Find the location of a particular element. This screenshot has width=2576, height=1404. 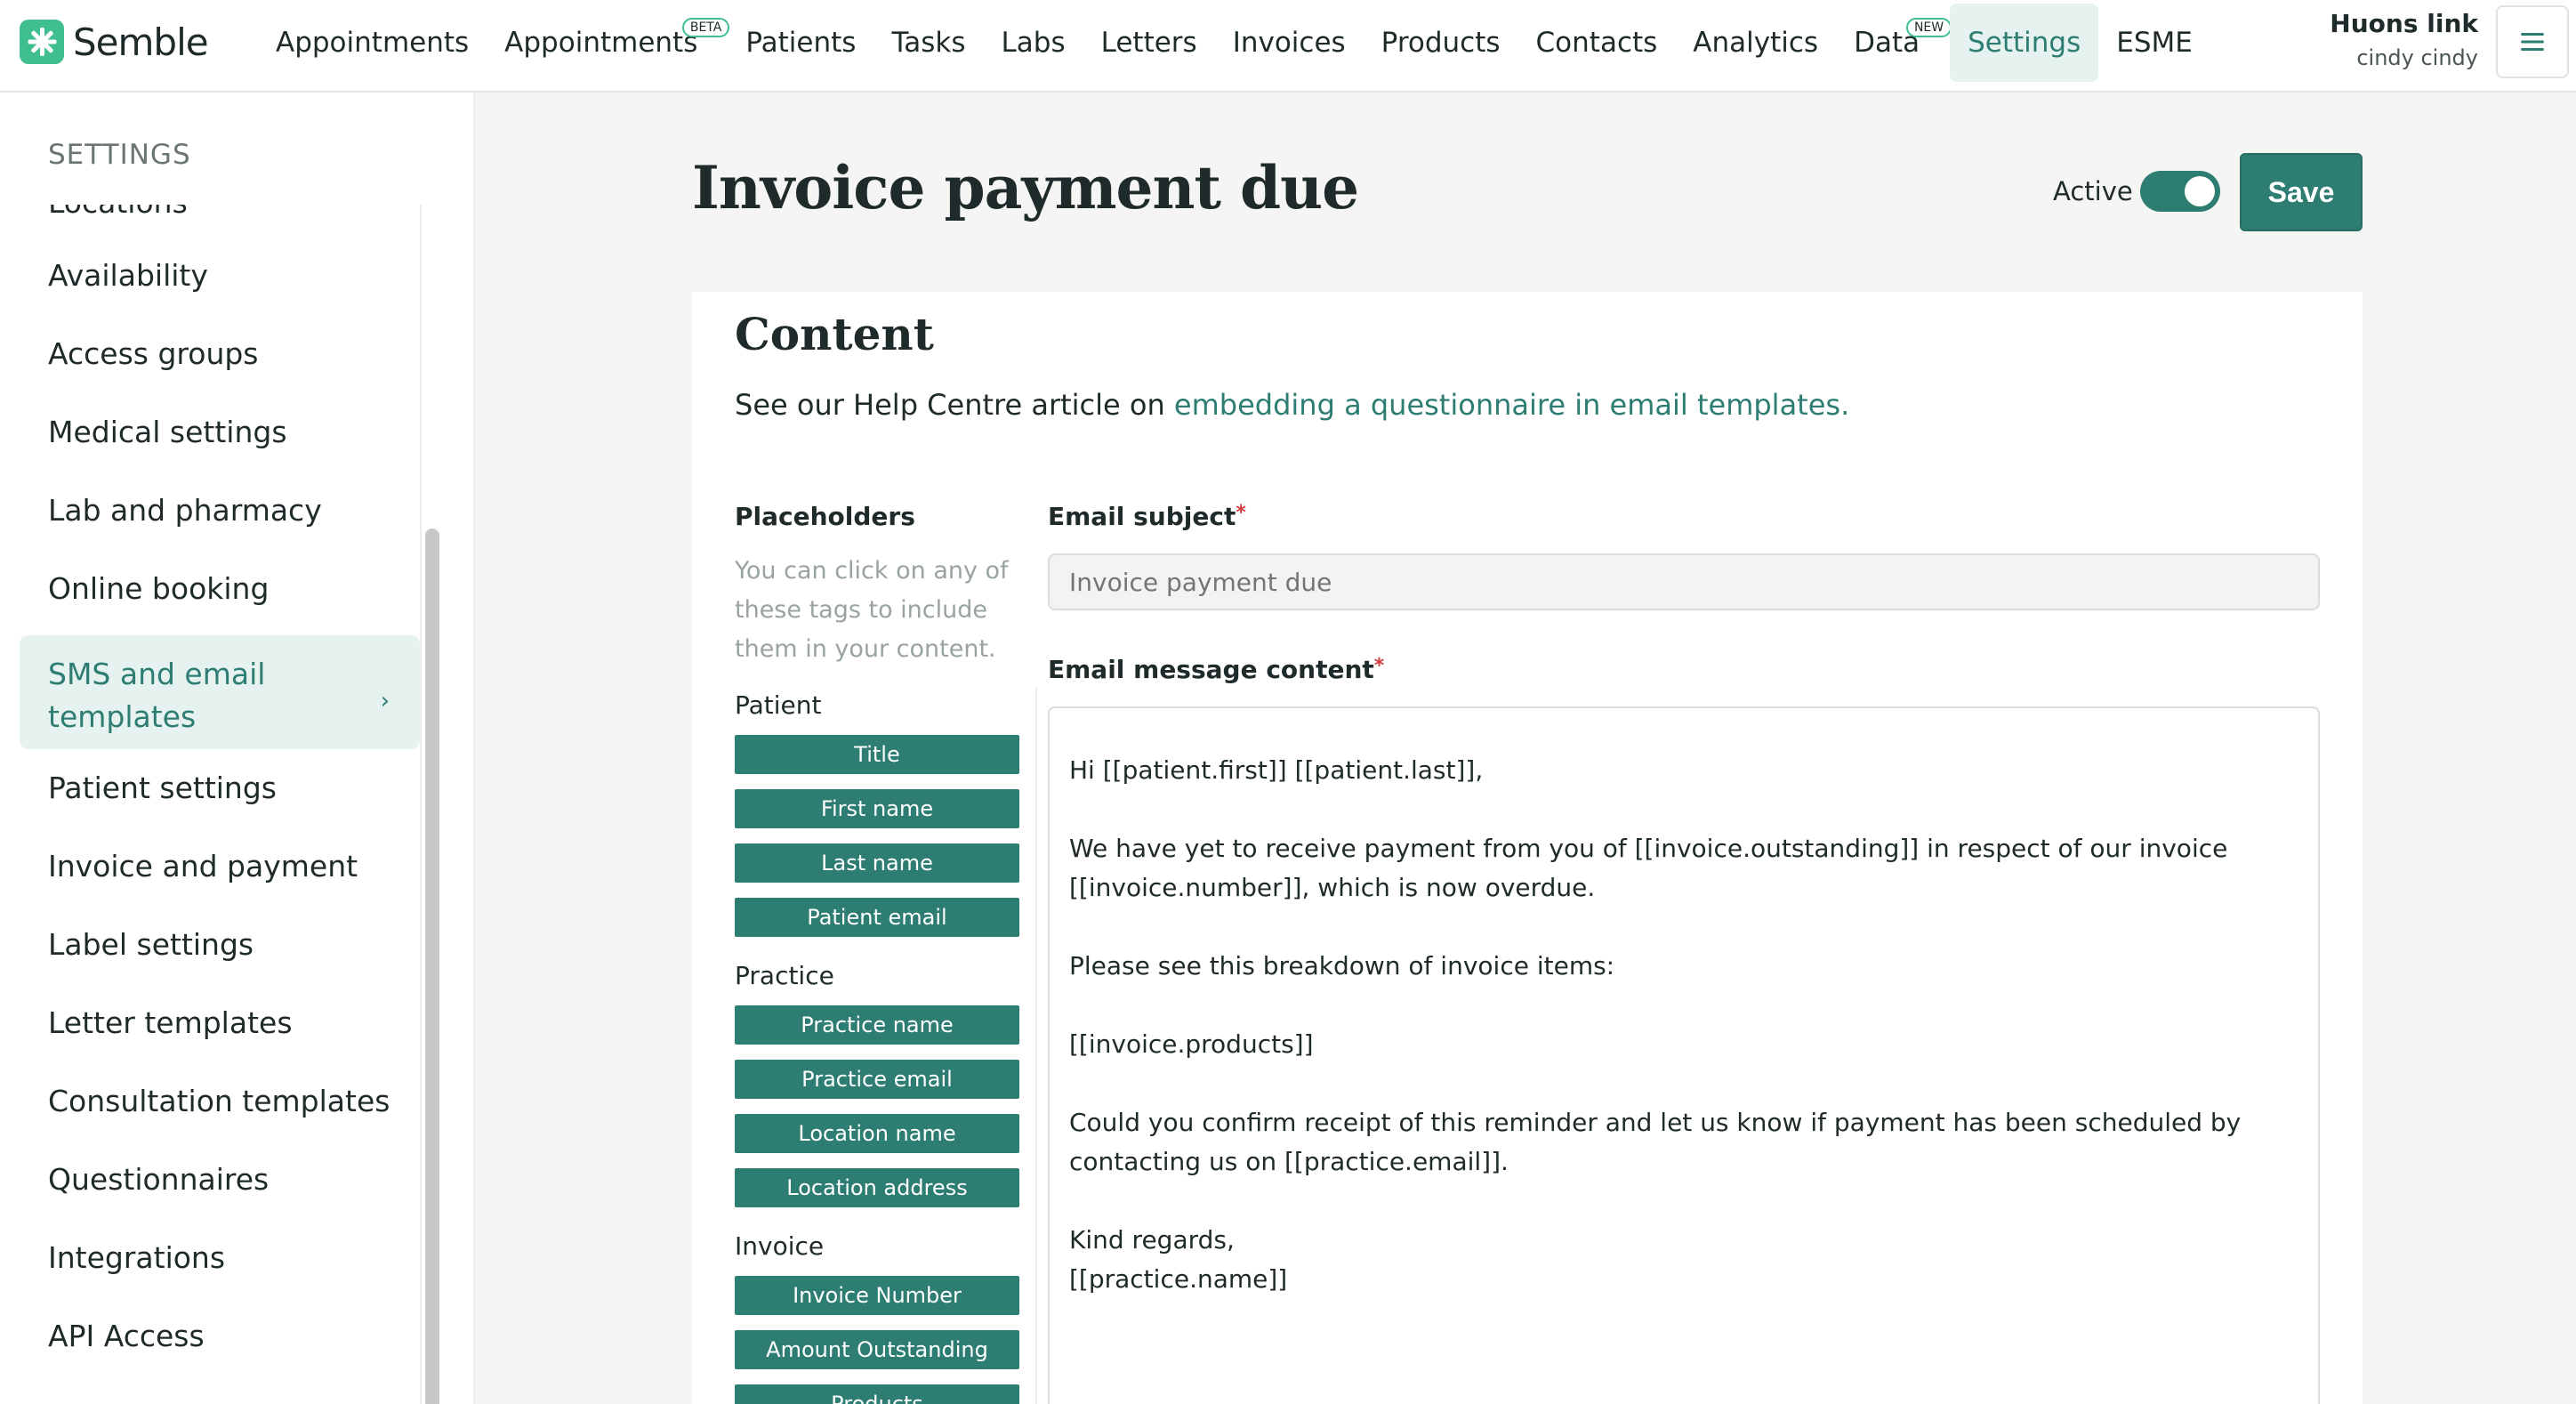

column-divider is located at coordinates (1036, 1045).